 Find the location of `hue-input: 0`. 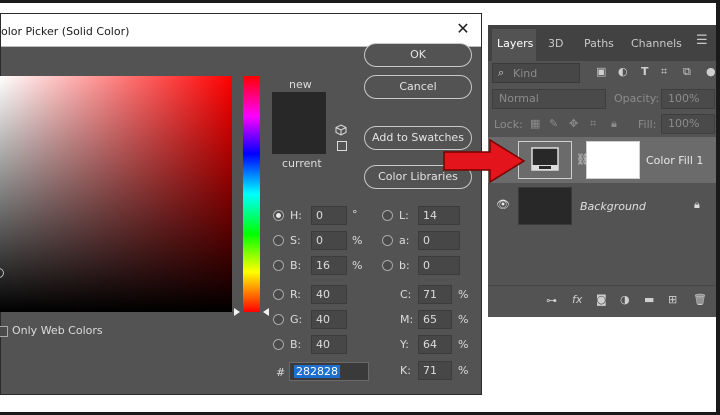

hue-input: 0 is located at coordinates (329, 215).